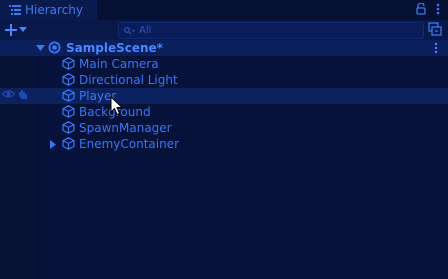 This screenshot has height=279, width=448. What do you see at coordinates (224, 80) in the screenshot?
I see `hierarchy-item-directional-light: Directional Light` at bounding box center [224, 80].